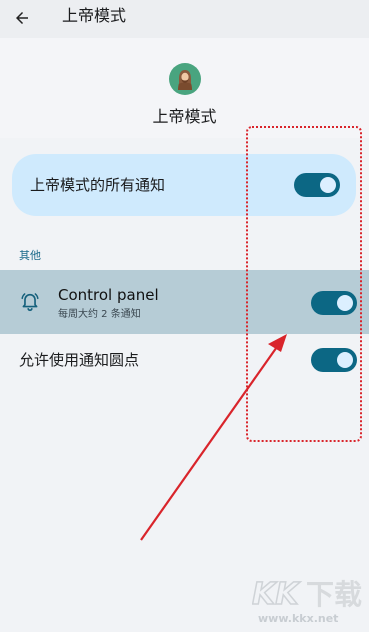 The height and width of the screenshot is (632, 369). I want to click on watermark-url: www.kkx.net, so click(298, 618).